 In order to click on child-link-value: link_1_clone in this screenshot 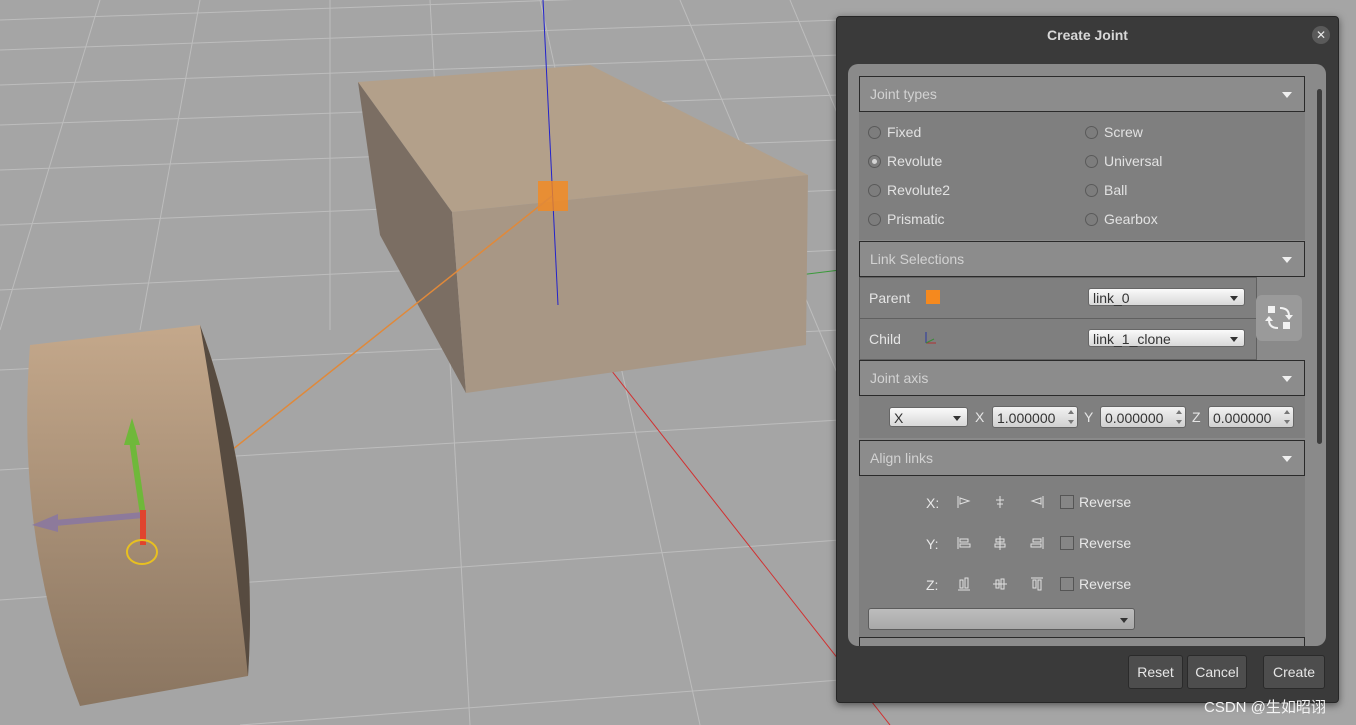, I will do `click(1132, 339)`.